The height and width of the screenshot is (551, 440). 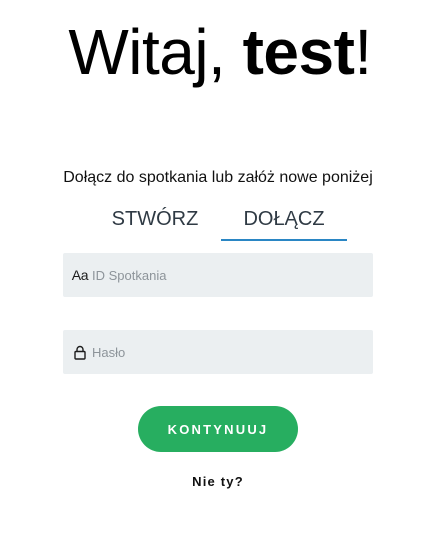 I want to click on meeting-id-field: Aa, so click(x=218, y=275).